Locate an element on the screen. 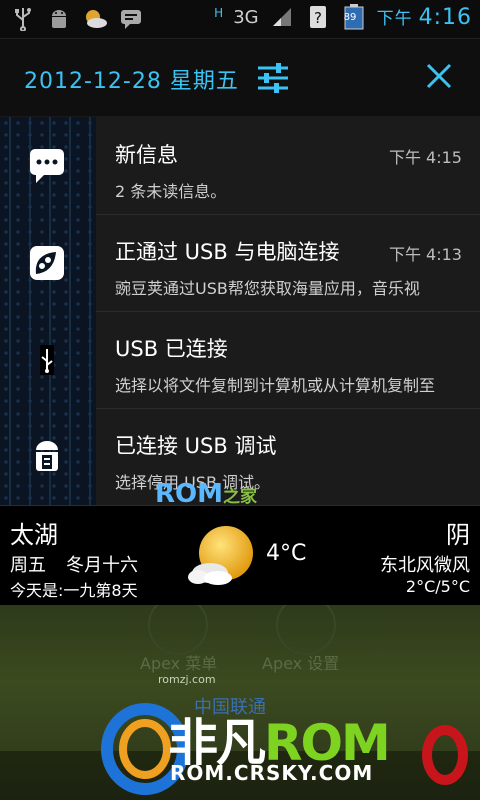 This screenshot has width=480, height=800. notification-usb-connected: USB 已连接 选择以将文件复制到计算机或从计算机复制至 is located at coordinates (240, 360).